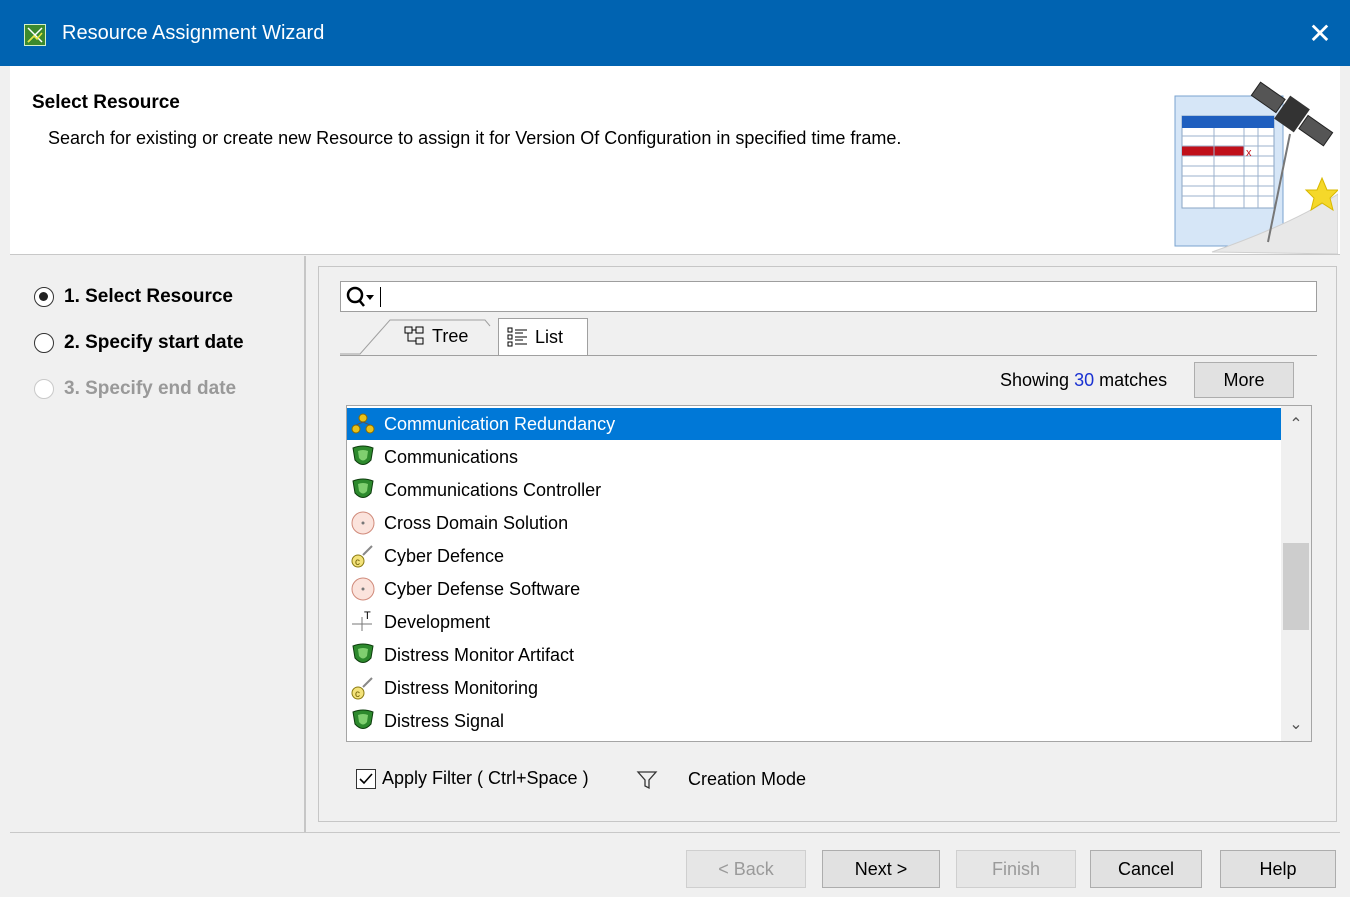  Describe the element at coordinates (647, 780) in the screenshot. I see `filter-funnel-icon` at that location.